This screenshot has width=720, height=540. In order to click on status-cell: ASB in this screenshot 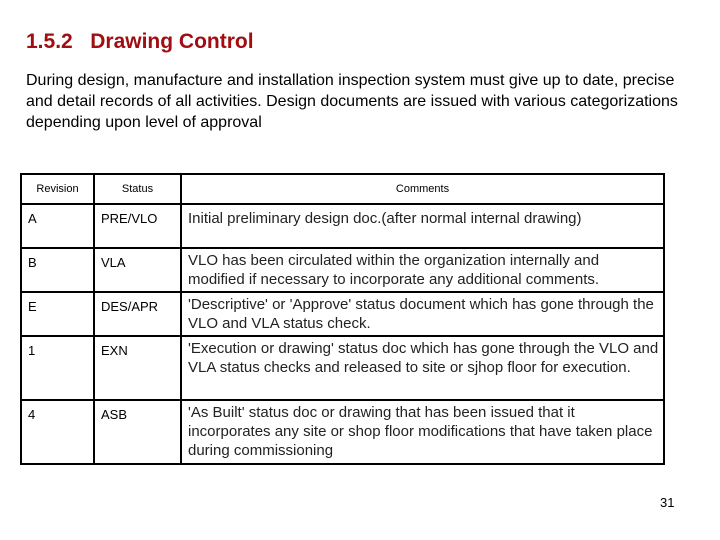, I will do `click(137, 432)`.